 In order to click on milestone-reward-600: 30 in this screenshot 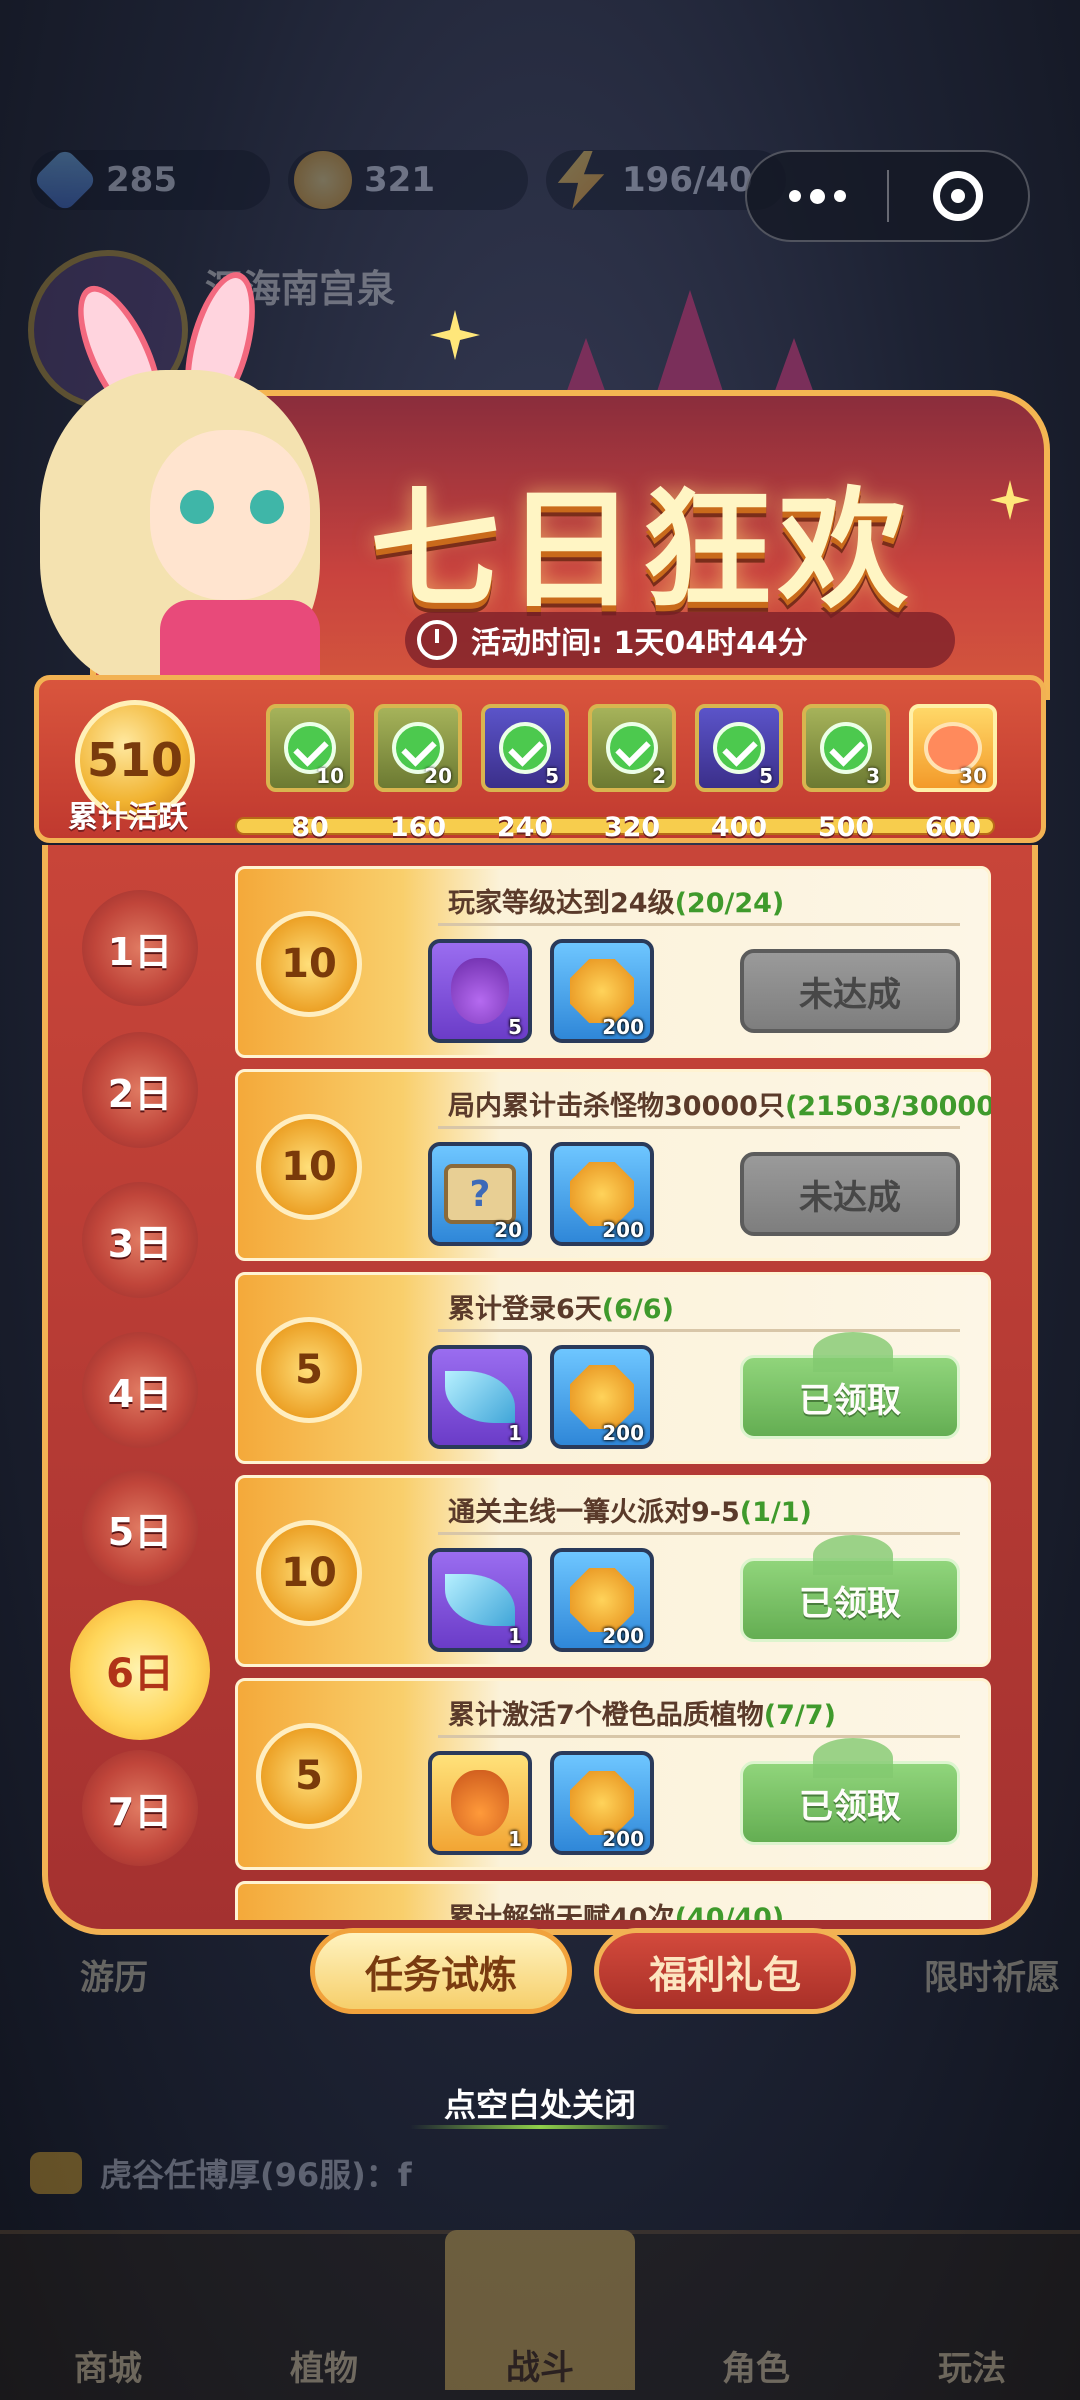, I will do `click(953, 748)`.